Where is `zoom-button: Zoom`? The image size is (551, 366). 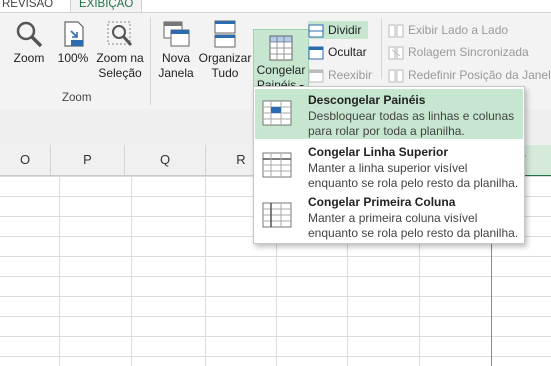
zoom-button: Zoom is located at coordinates (29, 42).